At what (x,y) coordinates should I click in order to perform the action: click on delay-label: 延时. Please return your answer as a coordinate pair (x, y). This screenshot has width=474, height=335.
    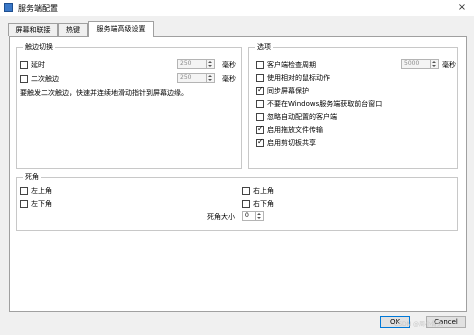
    Looking at the image, I should click on (38, 65).